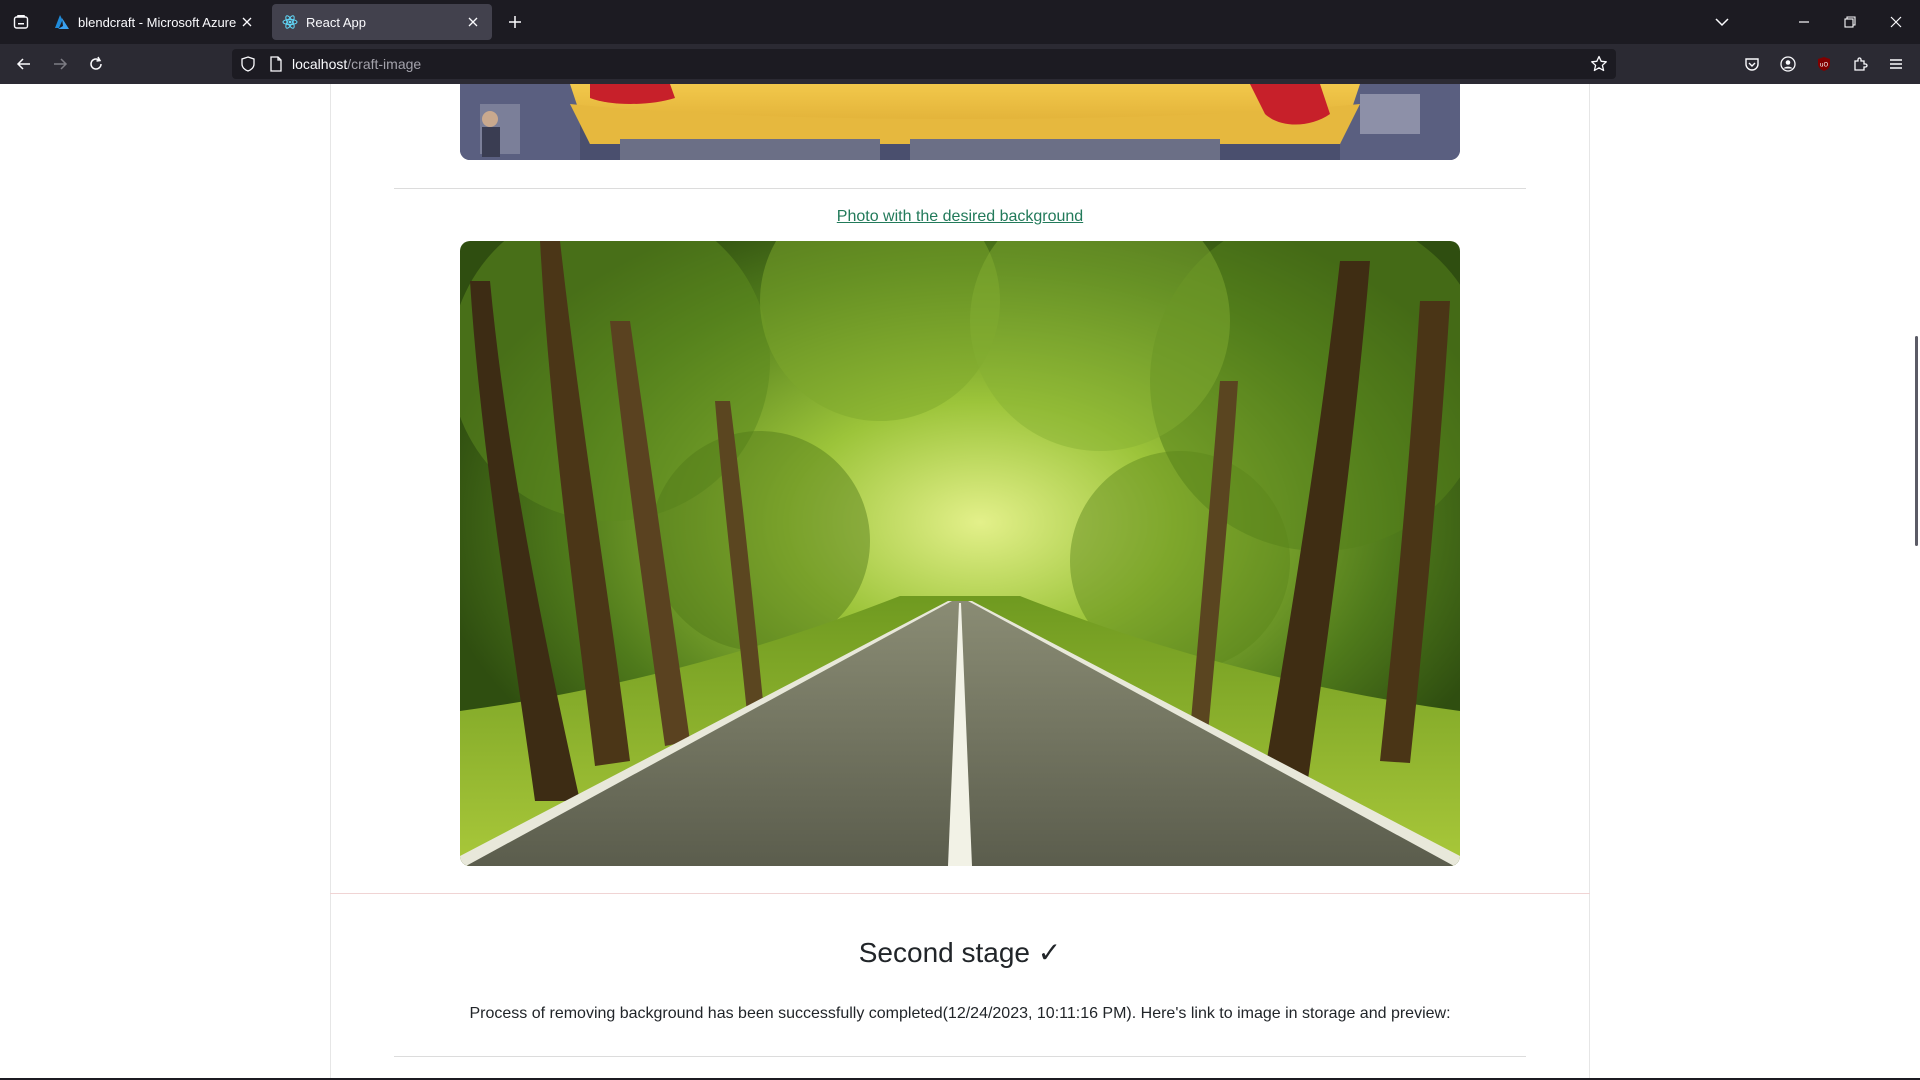  What do you see at coordinates (960, 952) in the screenshot?
I see `stage-title: Second stage ✓` at bounding box center [960, 952].